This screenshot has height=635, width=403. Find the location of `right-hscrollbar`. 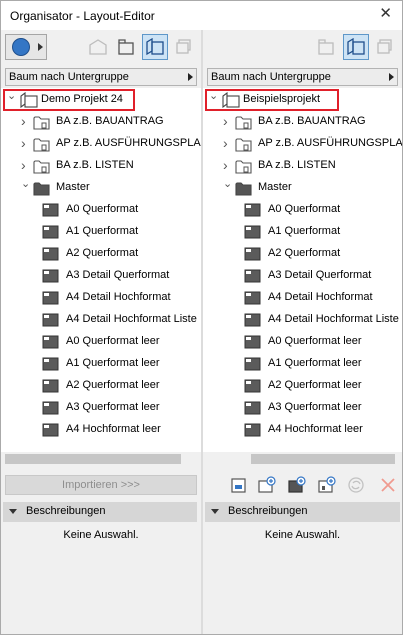

right-hscrollbar is located at coordinates (302, 459).